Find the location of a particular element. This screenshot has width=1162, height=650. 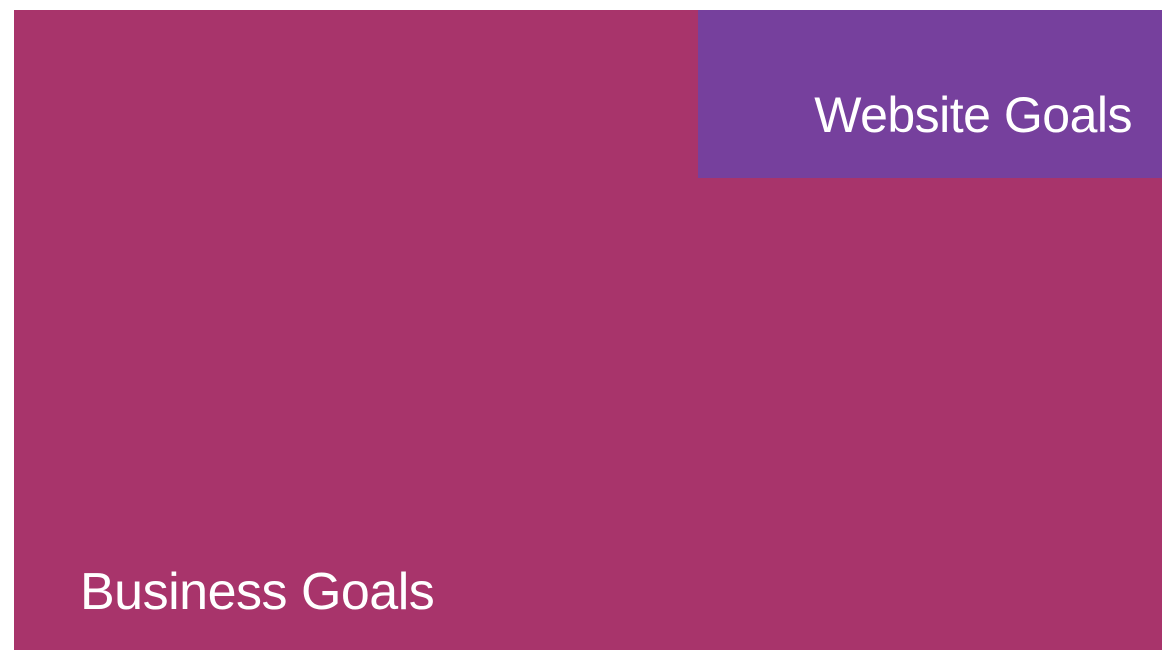

business-goals-label: Business Goals is located at coordinates (257, 592).